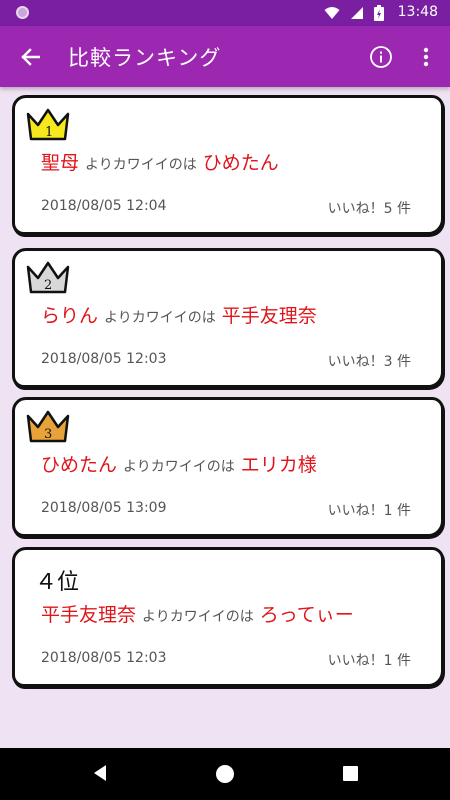  I want to click on comparison-line: 聖母 よりカワイイのは ひめたん, so click(160, 161).